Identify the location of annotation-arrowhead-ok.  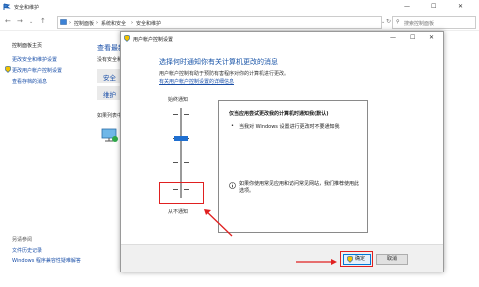
(334, 262).